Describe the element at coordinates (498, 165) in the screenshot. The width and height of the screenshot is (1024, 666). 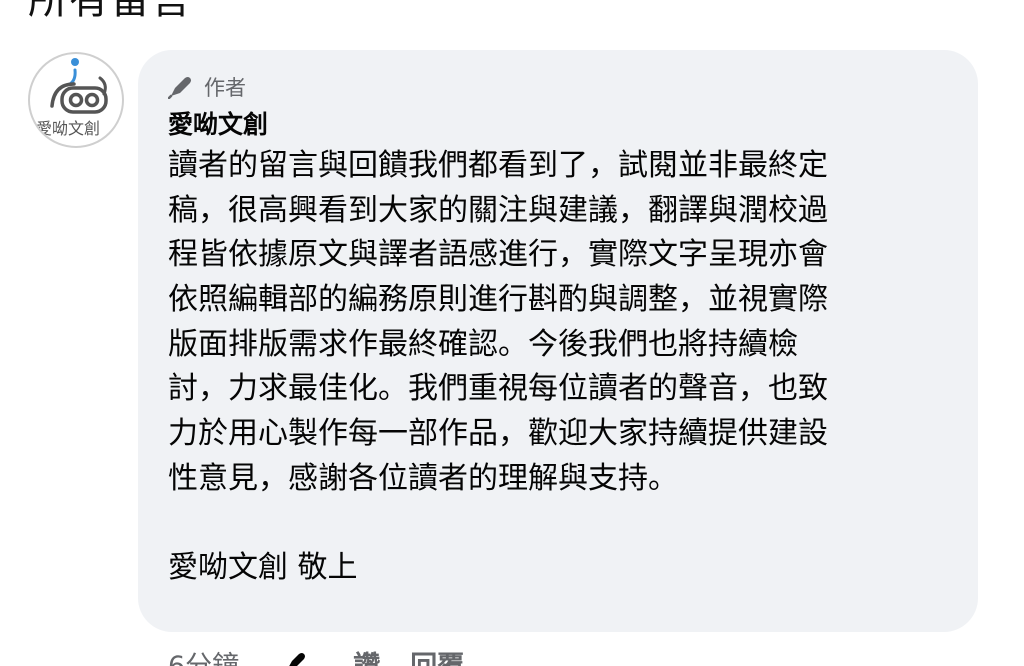
I see `comment-text-line: 讀者的留言與回饋我們都看到了，試閱並非最終定` at that location.